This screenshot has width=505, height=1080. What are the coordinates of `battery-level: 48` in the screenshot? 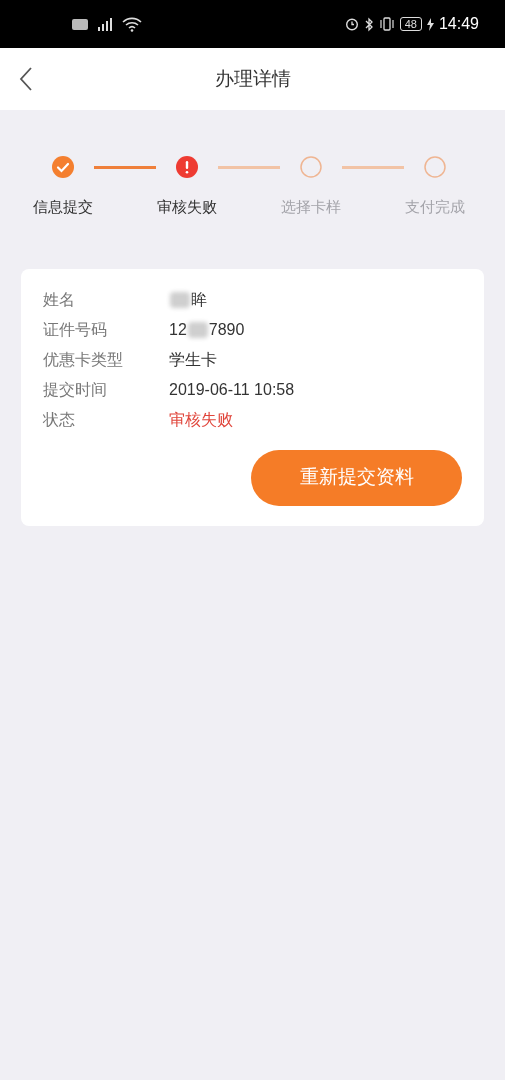 It's located at (410, 24).